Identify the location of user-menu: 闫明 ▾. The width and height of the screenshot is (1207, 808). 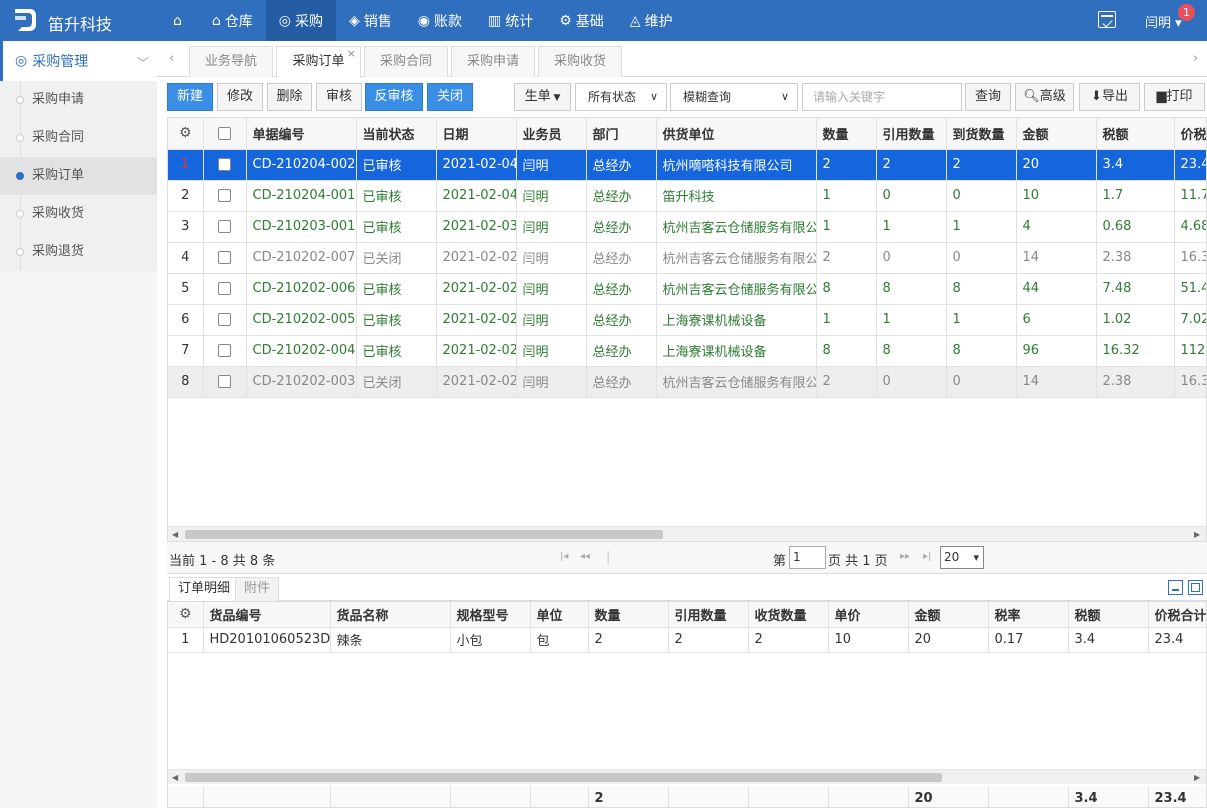
(1163, 21).